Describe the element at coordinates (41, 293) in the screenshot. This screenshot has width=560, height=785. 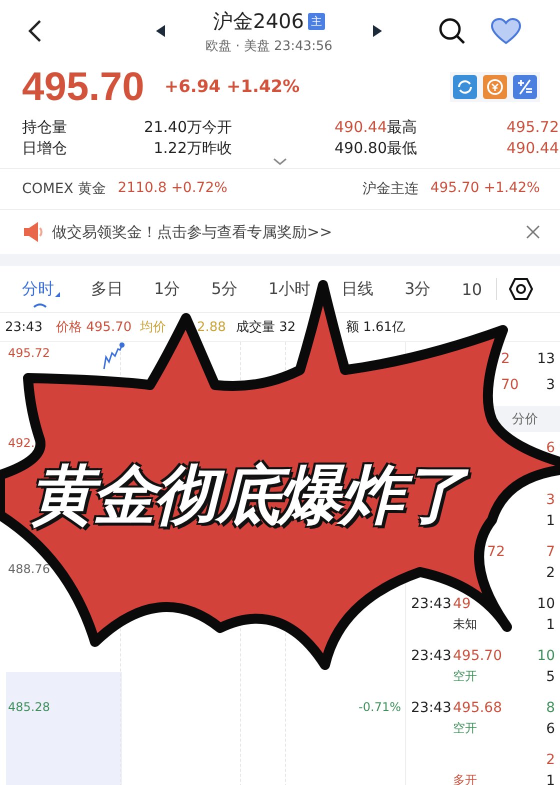
I see `period-tab: 分时` at that location.